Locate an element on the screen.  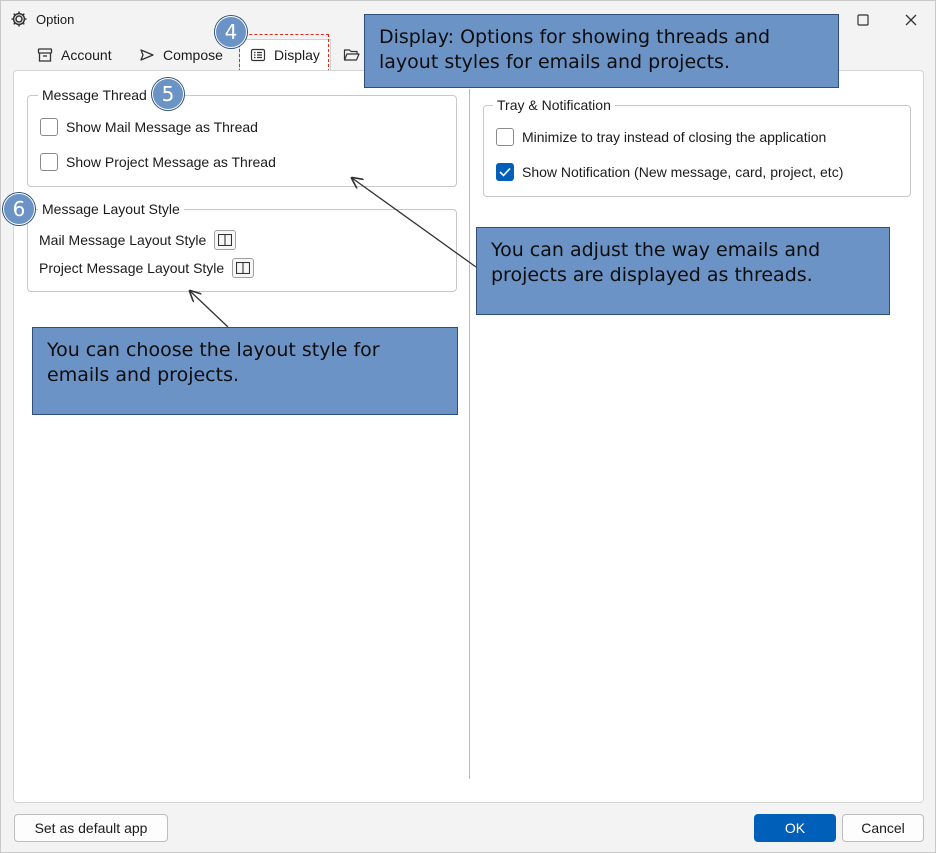
gear-icon is located at coordinates (19, 19).